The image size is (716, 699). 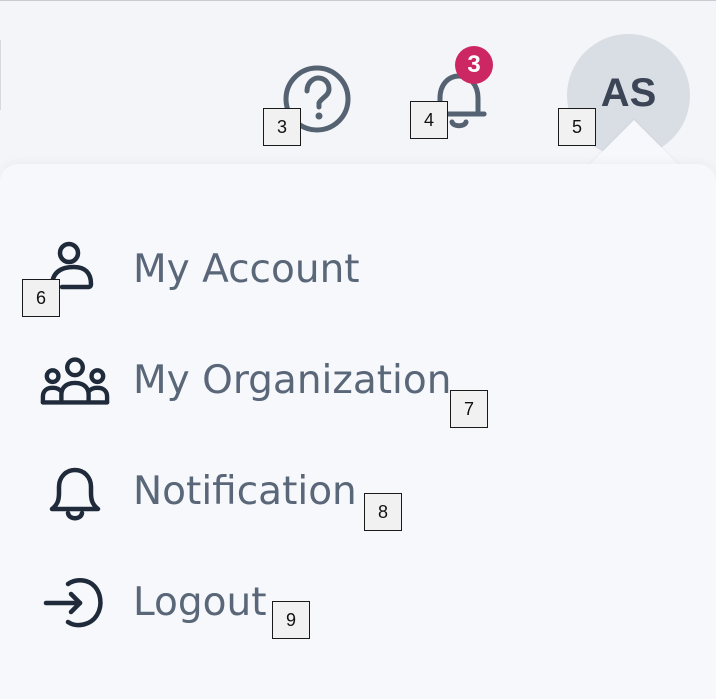 I want to click on bell-icon, so click(x=75, y=492).